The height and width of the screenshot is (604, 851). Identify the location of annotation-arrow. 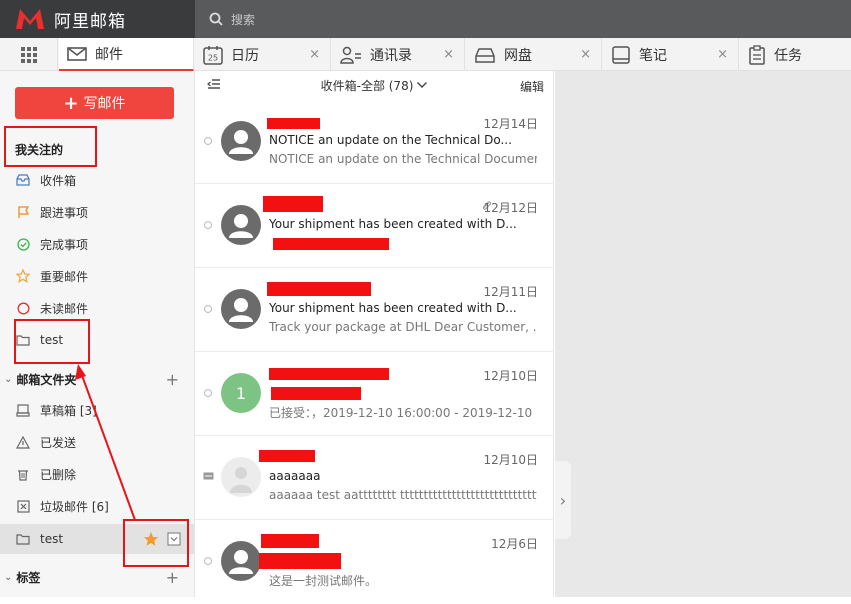
(105, 442).